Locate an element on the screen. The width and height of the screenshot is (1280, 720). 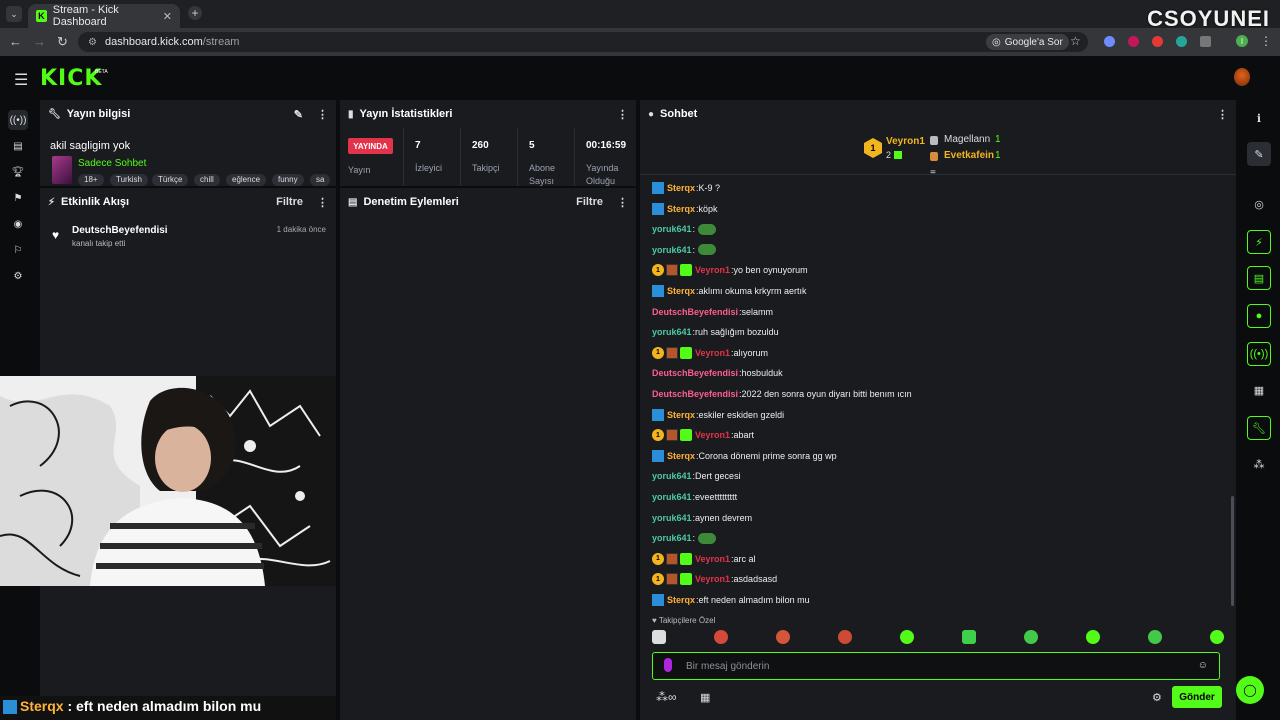
back-icon: ← is located at coordinates (15, 41).